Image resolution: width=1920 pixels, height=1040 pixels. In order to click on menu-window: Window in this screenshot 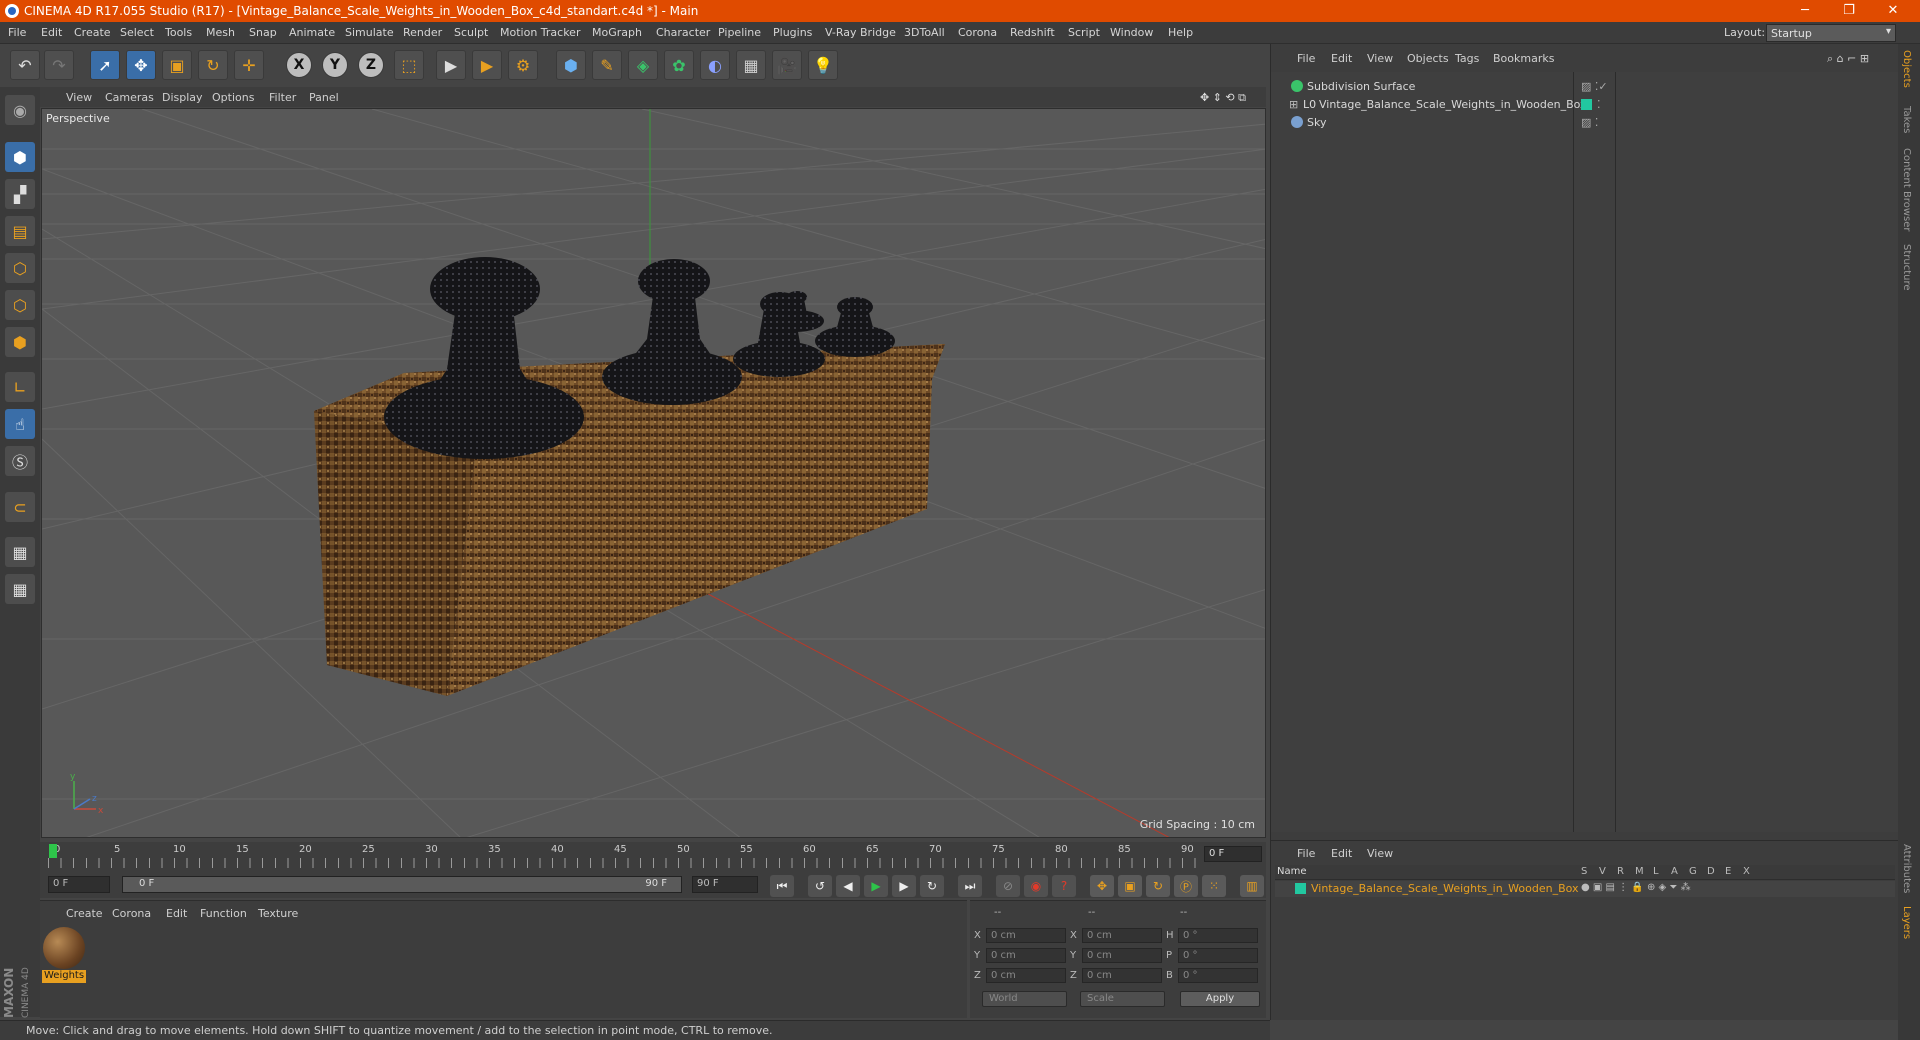, I will do `click(1131, 32)`.